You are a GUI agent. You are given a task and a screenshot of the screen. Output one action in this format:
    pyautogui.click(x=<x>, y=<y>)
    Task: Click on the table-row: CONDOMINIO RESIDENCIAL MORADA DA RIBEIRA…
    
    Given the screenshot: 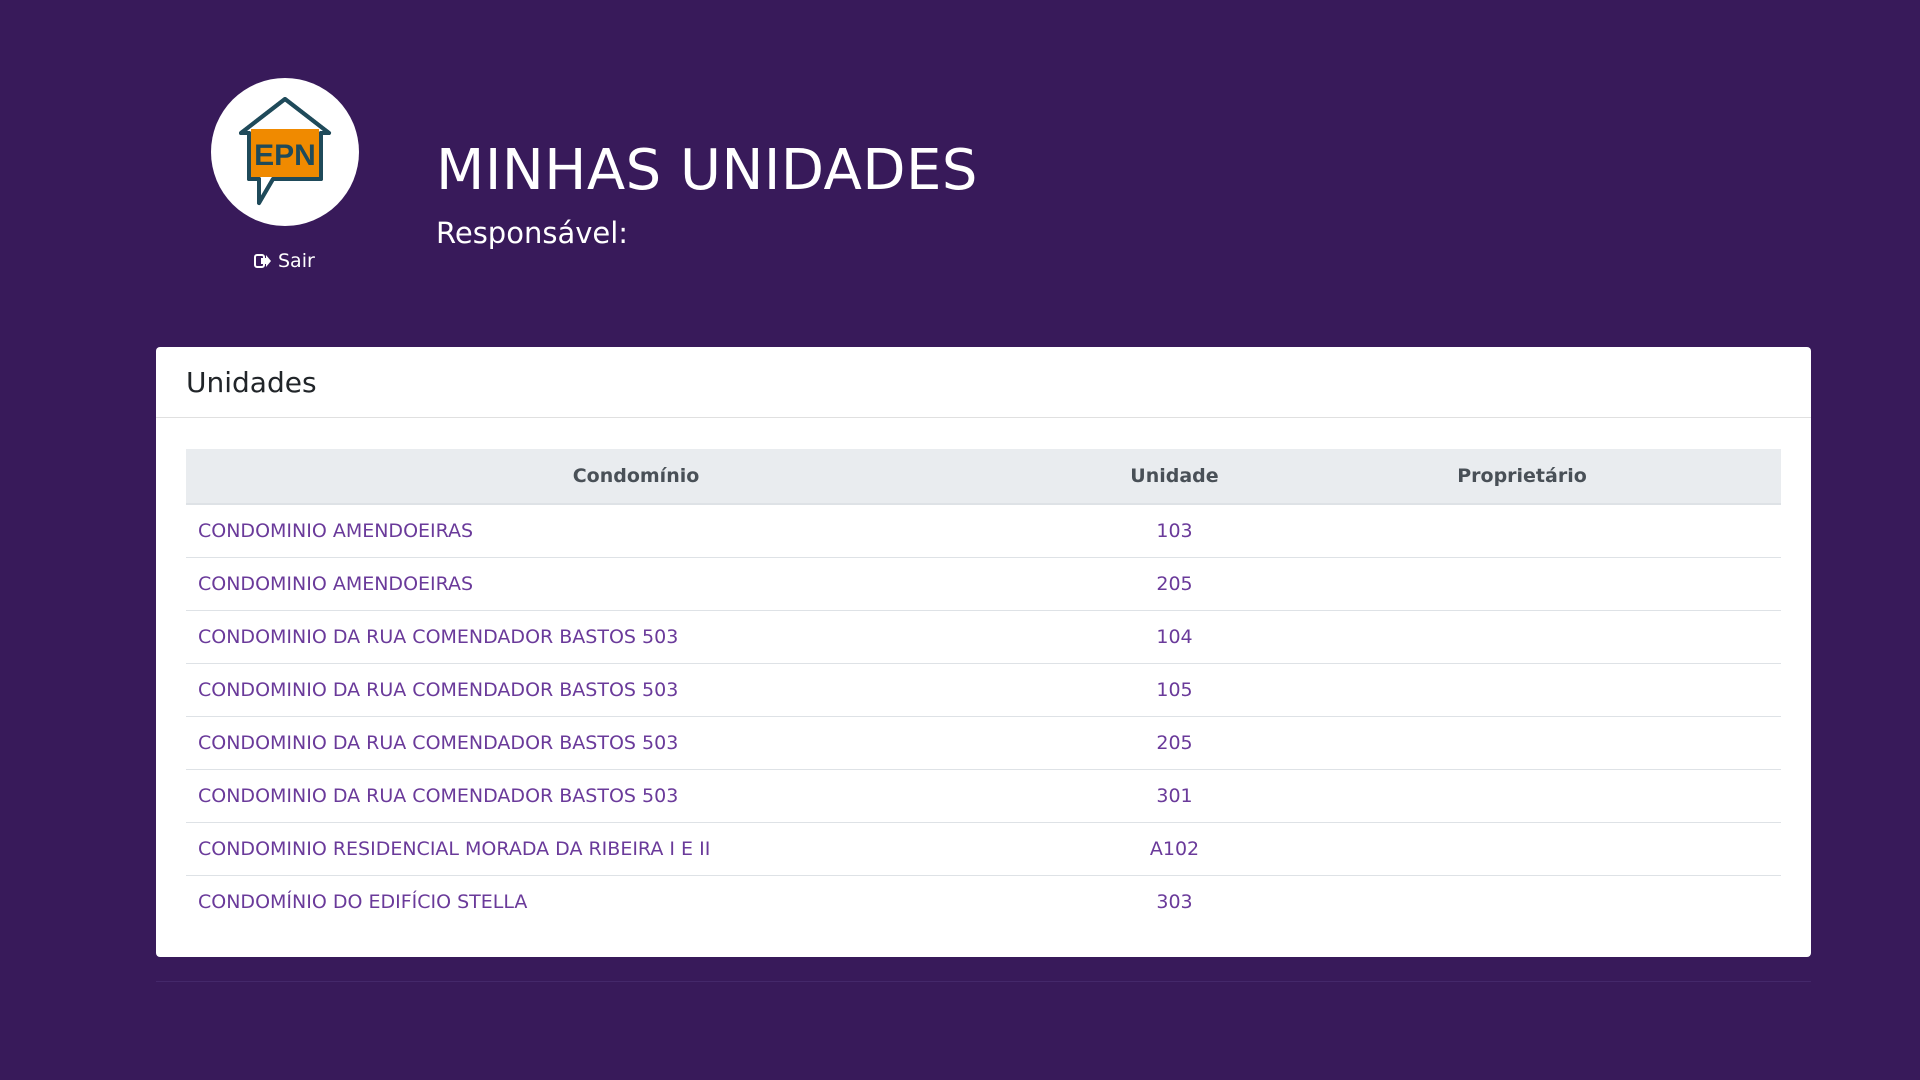 What is the action you would take?
    pyautogui.click(x=983, y=849)
    